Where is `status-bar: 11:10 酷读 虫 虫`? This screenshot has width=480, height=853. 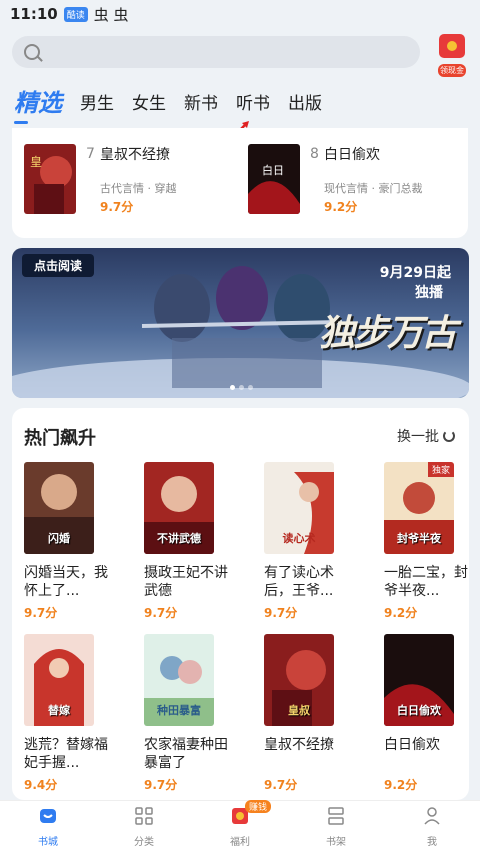
status-bar: 11:10 酷读 虫 虫 is located at coordinates (240, 14).